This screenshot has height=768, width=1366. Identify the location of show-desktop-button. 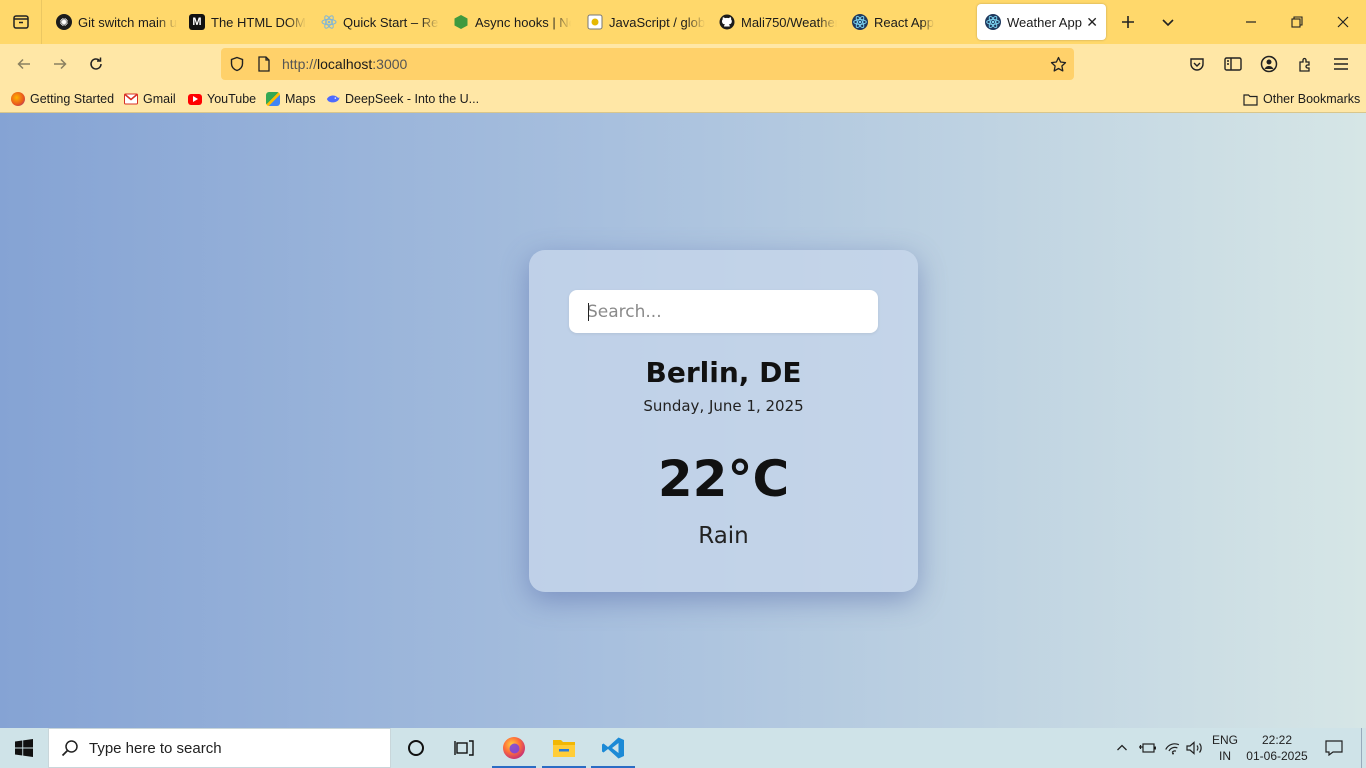
(1363, 748).